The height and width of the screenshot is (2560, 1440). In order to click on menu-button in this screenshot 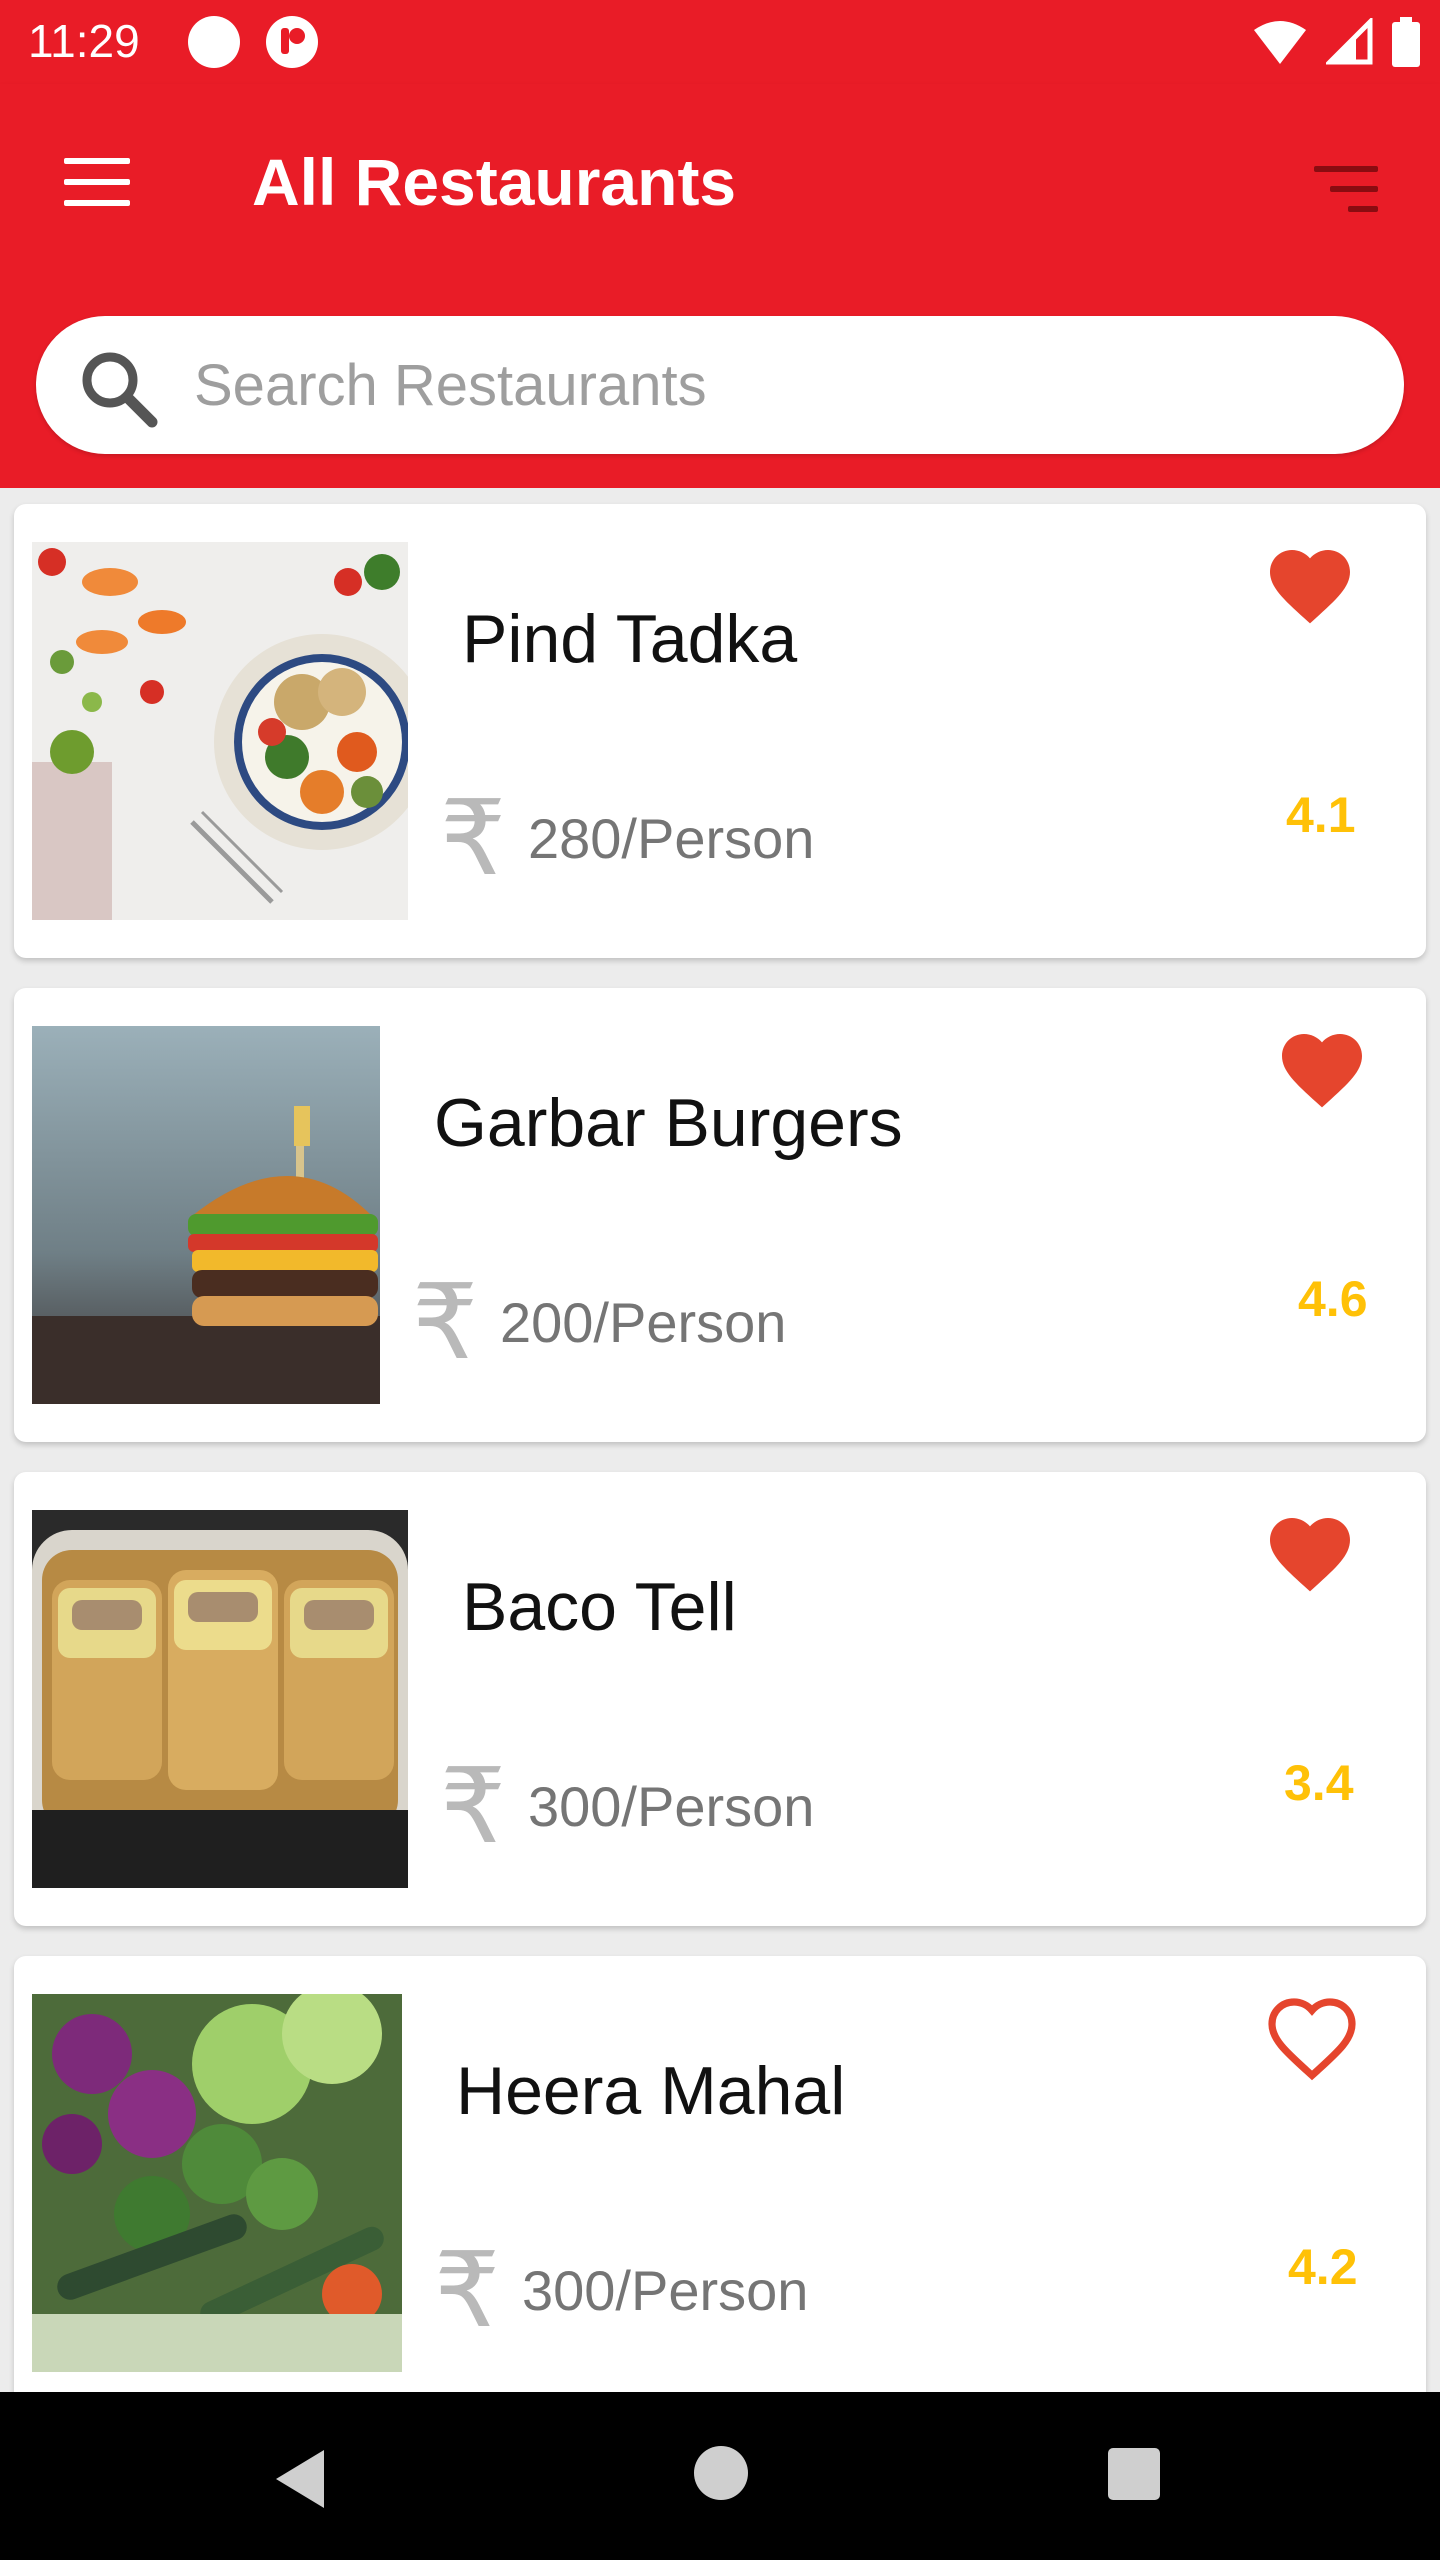, I will do `click(90, 182)`.